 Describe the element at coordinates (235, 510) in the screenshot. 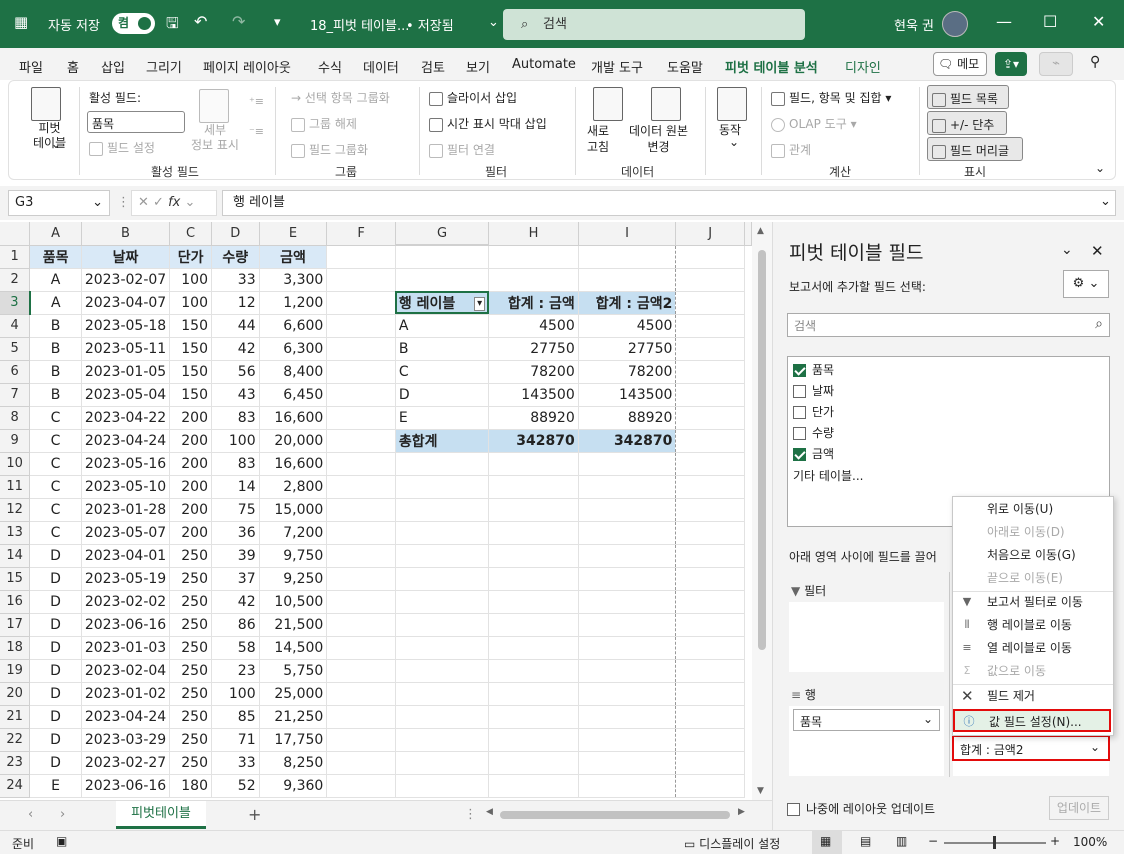

I see `cell: 75` at that location.